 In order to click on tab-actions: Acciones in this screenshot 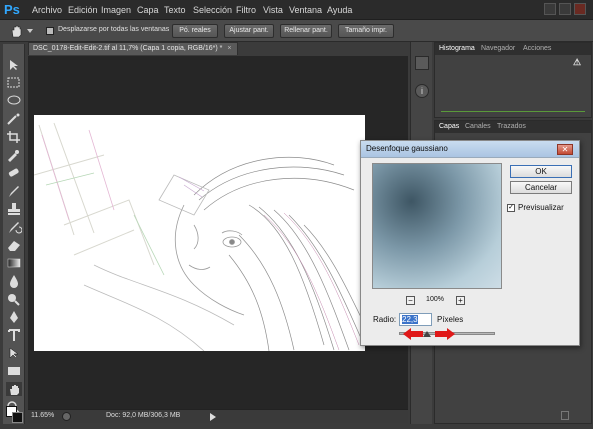, I will do `click(537, 49)`.